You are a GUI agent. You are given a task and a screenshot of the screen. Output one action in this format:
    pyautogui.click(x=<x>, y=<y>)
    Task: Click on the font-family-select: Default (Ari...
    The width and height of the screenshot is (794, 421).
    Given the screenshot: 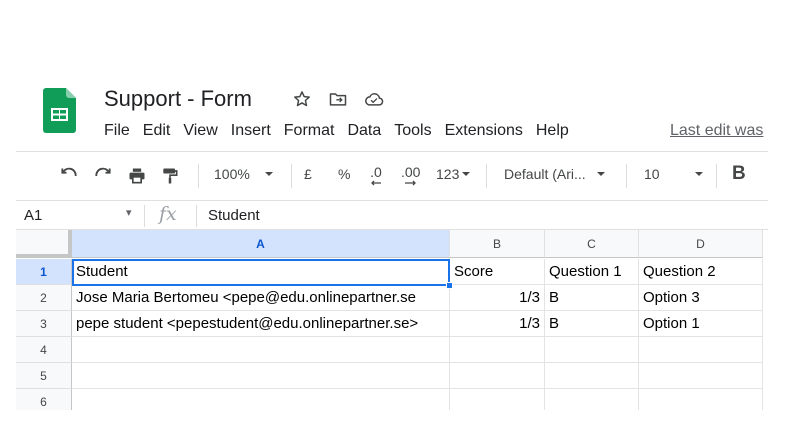 What is the action you would take?
    pyautogui.click(x=555, y=174)
    